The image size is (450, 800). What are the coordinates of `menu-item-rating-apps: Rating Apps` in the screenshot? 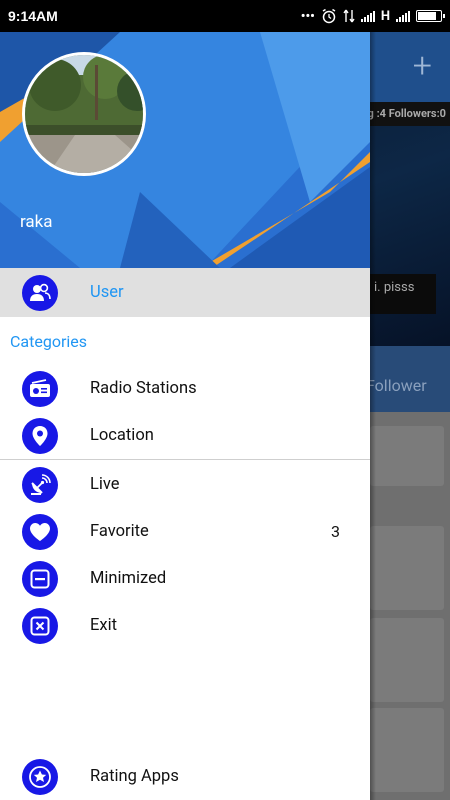 It's located at (185, 776).